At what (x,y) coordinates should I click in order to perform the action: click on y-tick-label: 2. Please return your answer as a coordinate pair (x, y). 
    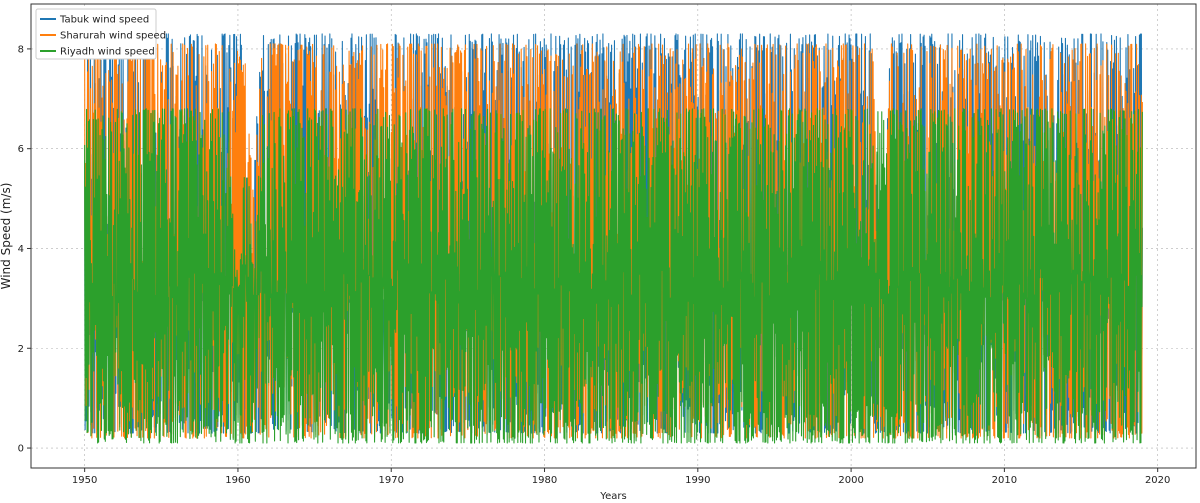
    Looking at the image, I should click on (21, 349).